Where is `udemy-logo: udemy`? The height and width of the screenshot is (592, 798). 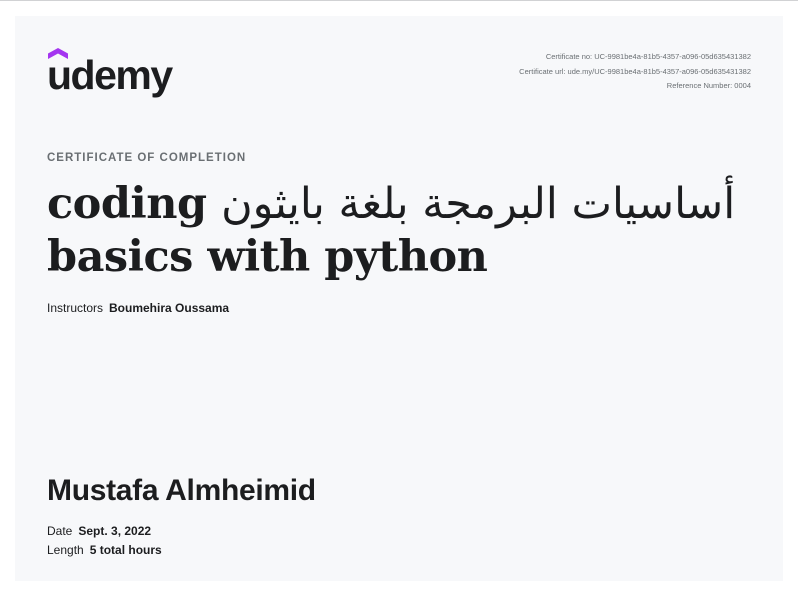
udemy-logo: udemy is located at coordinates (113, 73).